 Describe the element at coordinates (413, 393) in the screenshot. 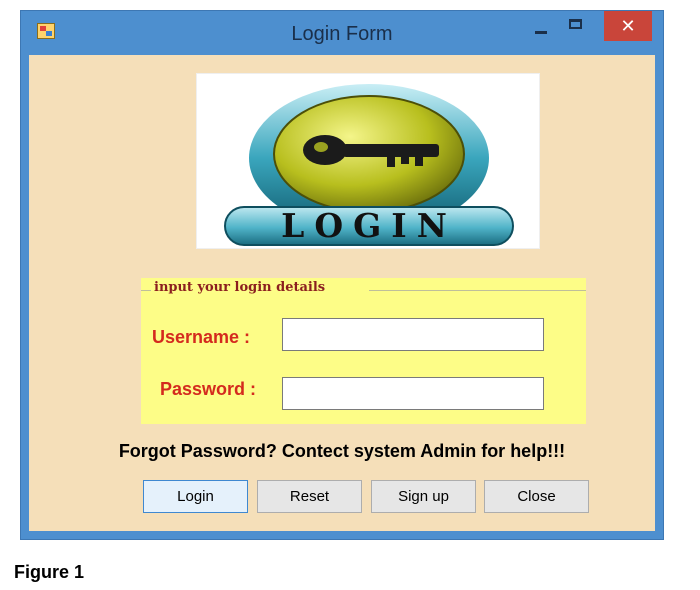

I see `password-input` at that location.